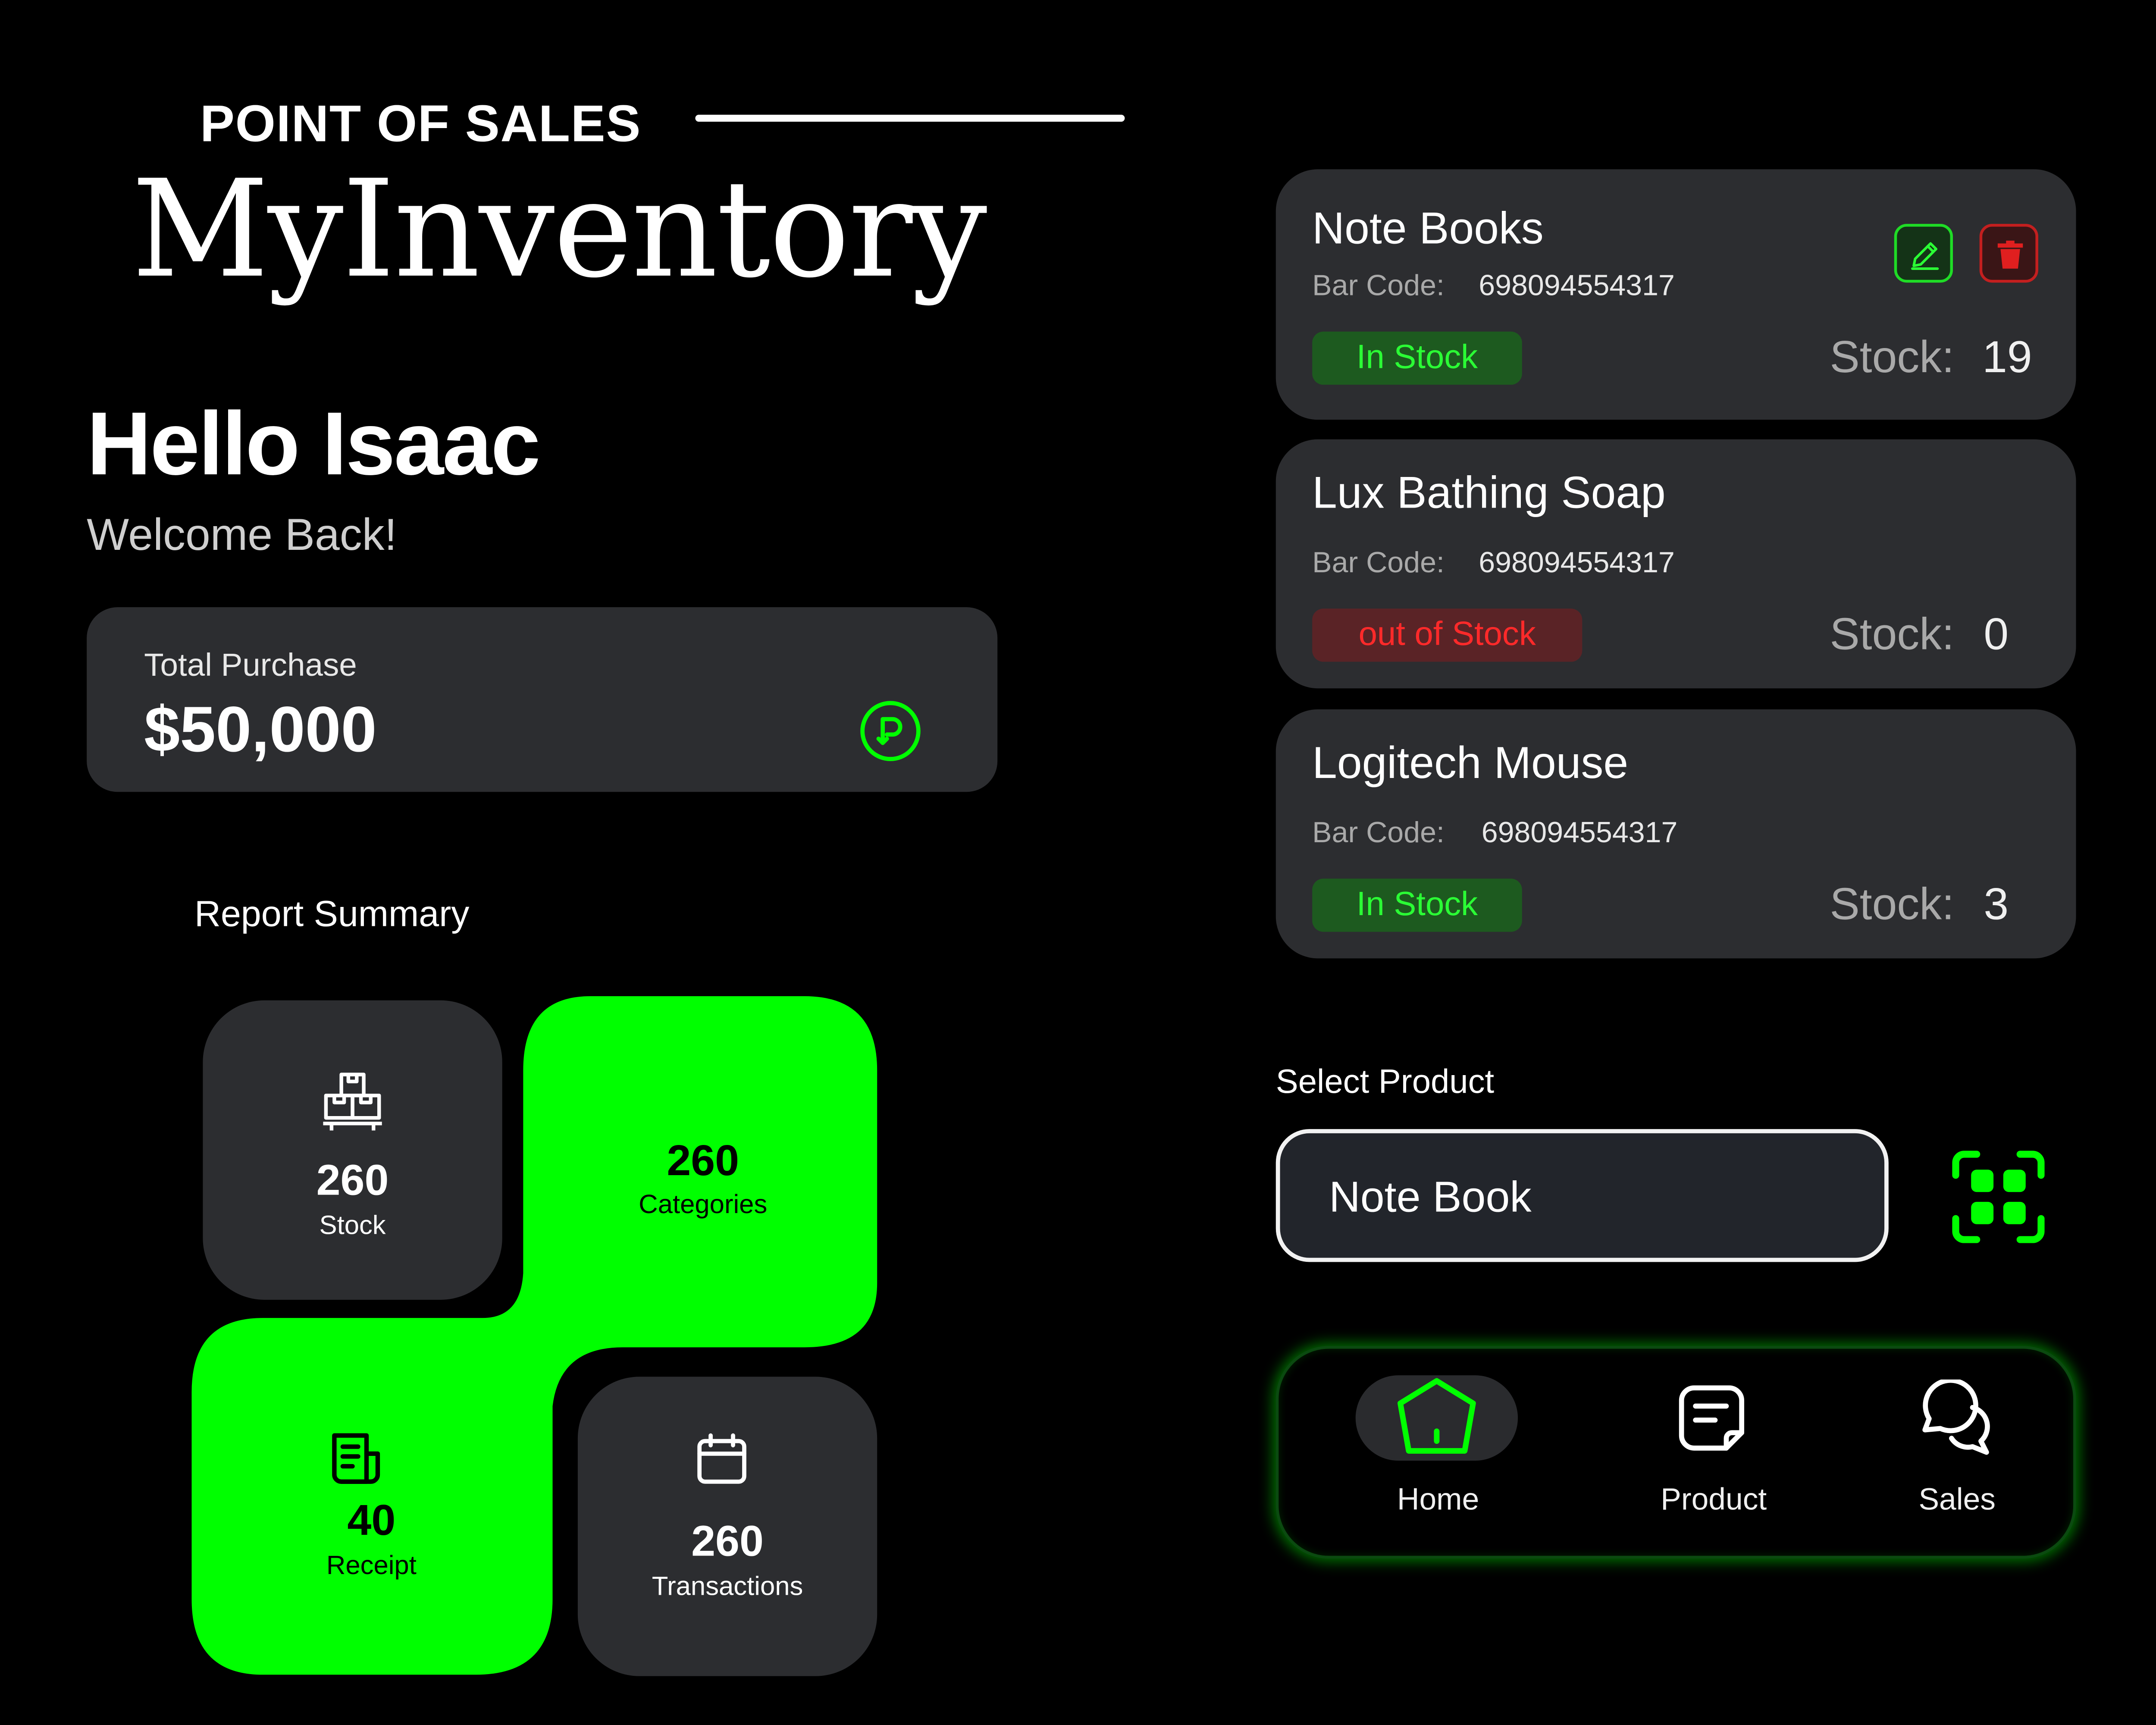 The height and width of the screenshot is (1725, 2156). I want to click on report-tile-receipt: 40 Receipt, so click(371, 1497).